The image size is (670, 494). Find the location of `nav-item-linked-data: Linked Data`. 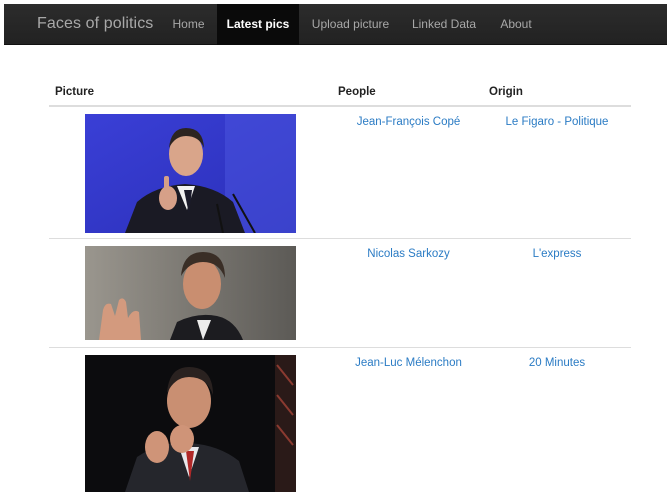

nav-item-linked-data: Linked Data is located at coordinates (444, 24).